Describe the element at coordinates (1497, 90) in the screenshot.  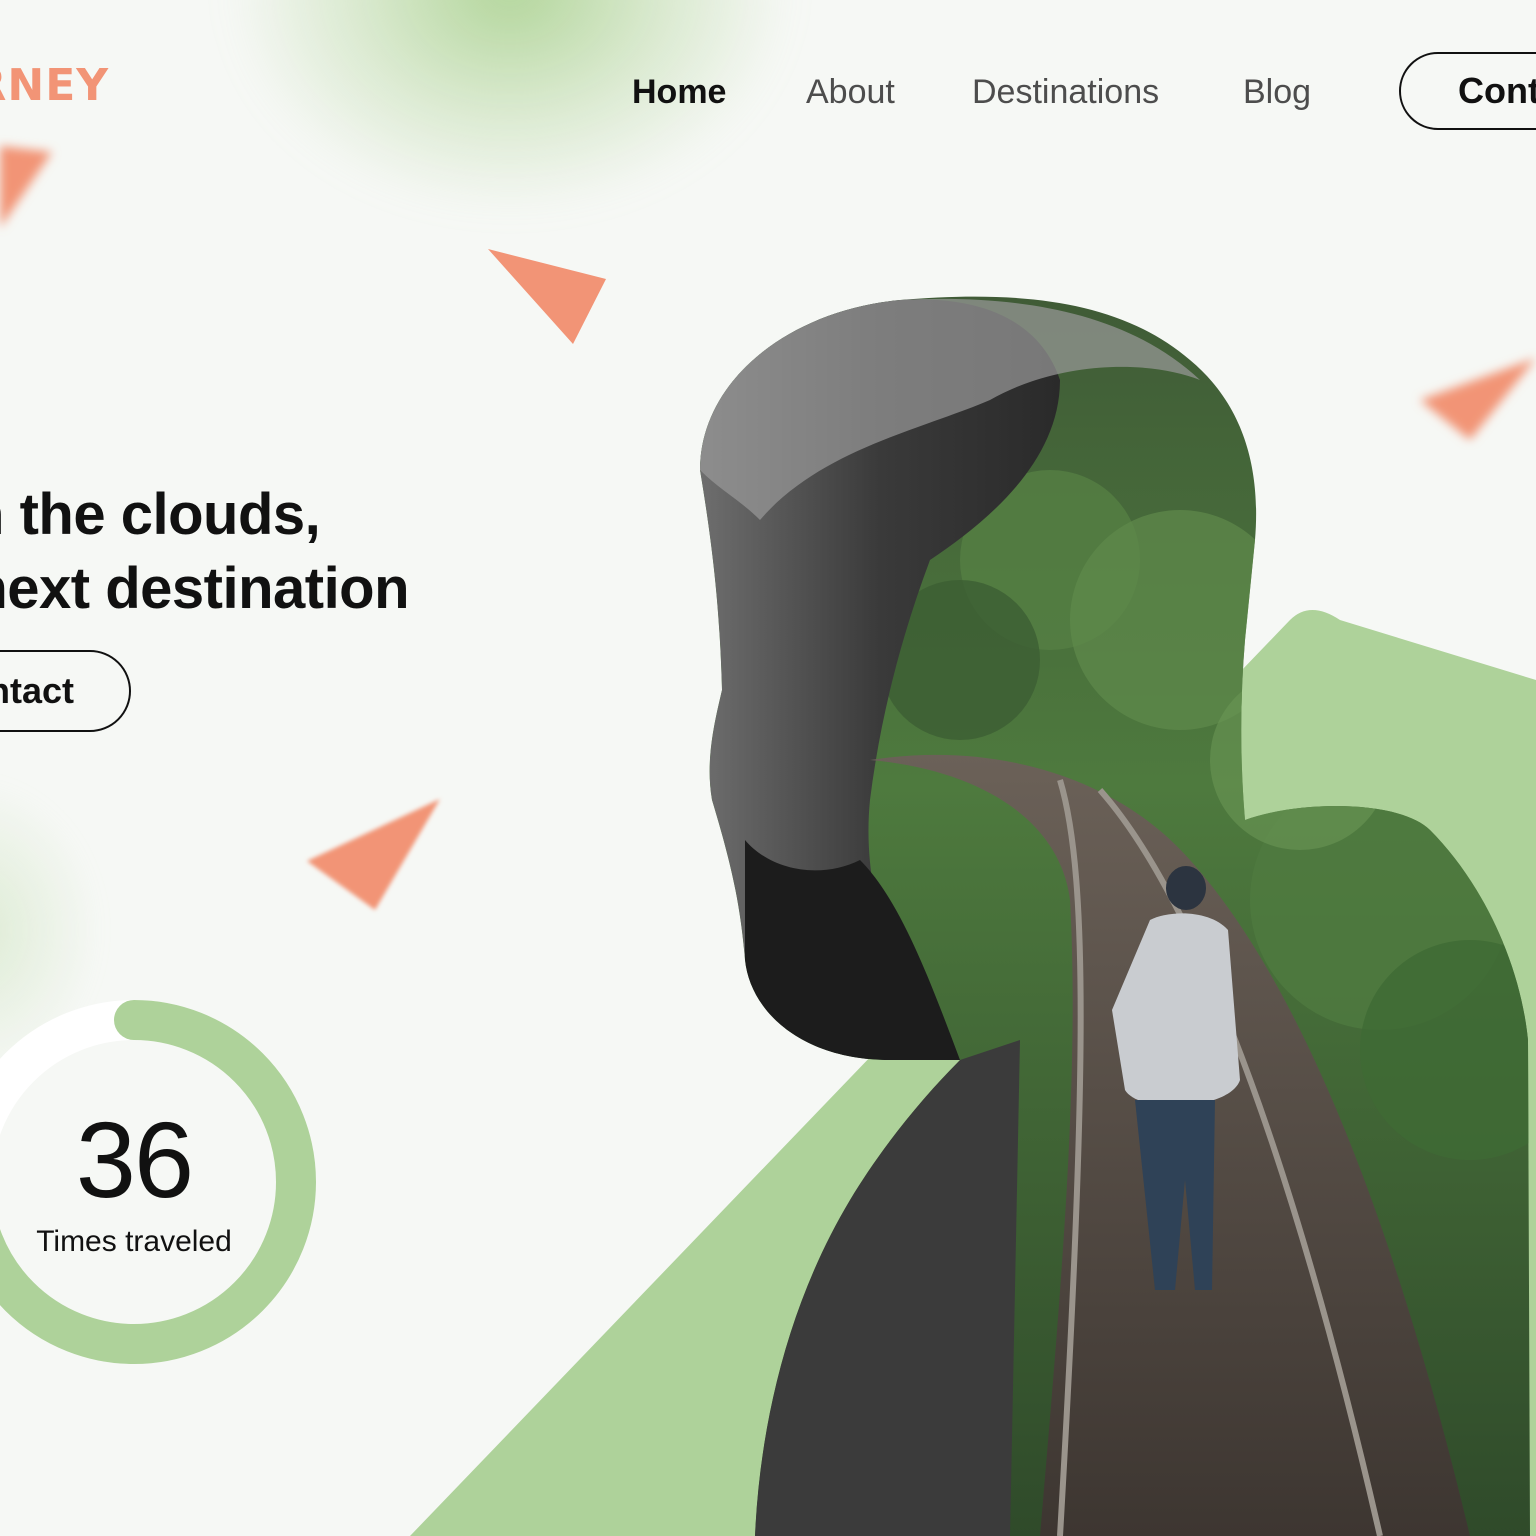
I see `contact-button-nav-label: Contact` at that location.